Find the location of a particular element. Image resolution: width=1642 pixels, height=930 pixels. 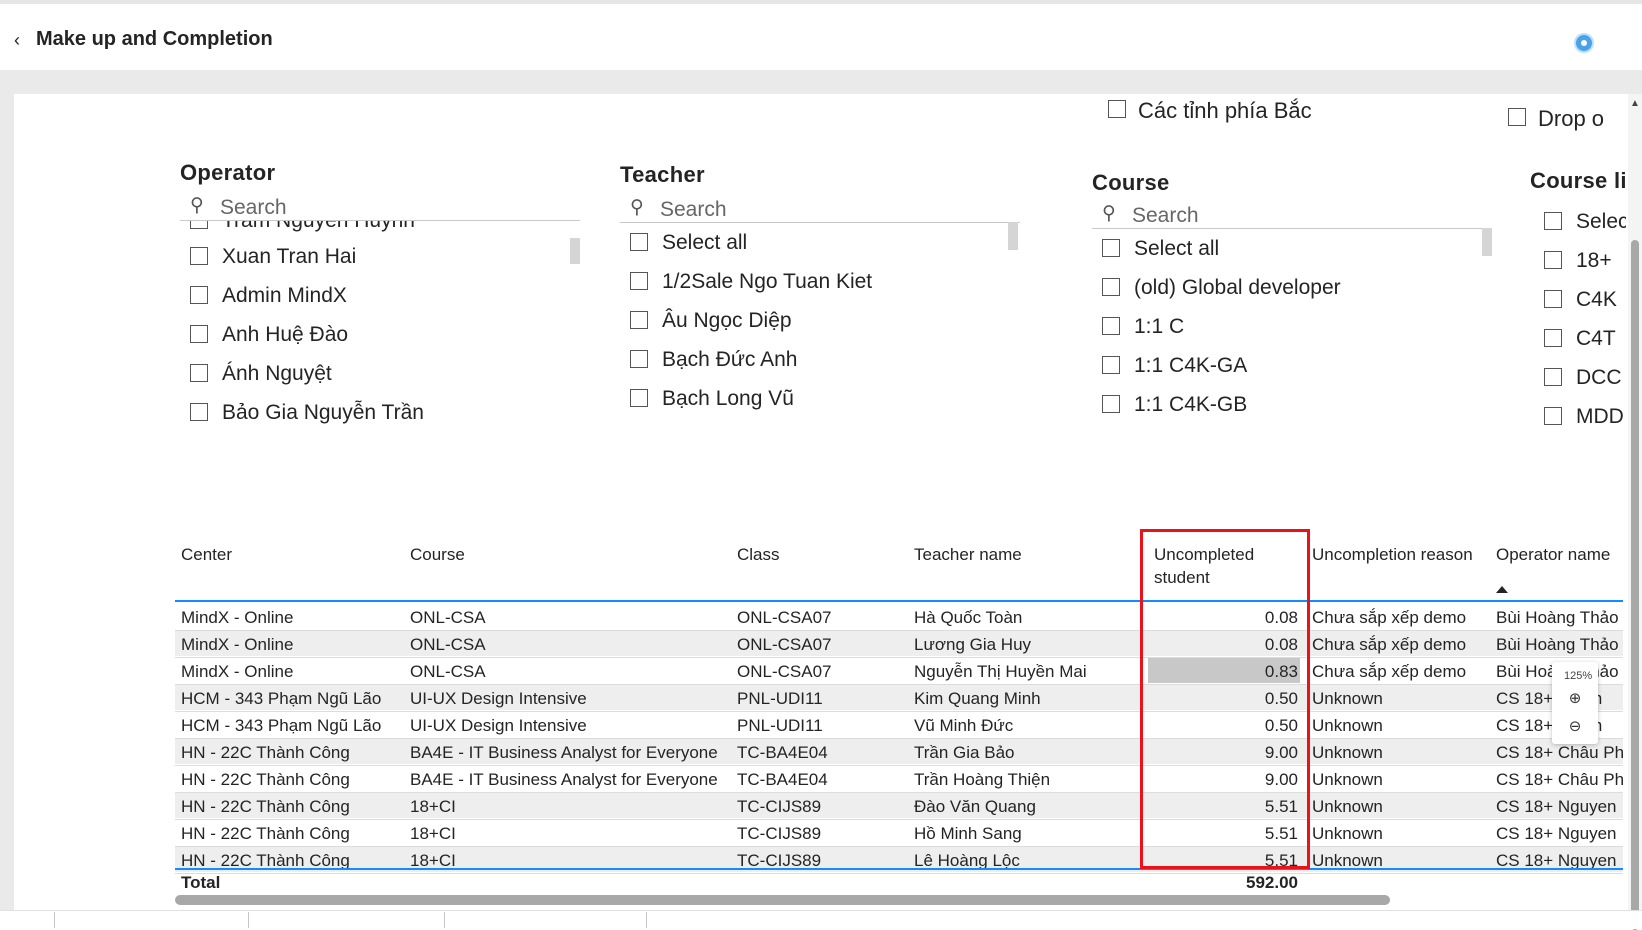

drop-checkbox is located at coordinates (1517, 117).